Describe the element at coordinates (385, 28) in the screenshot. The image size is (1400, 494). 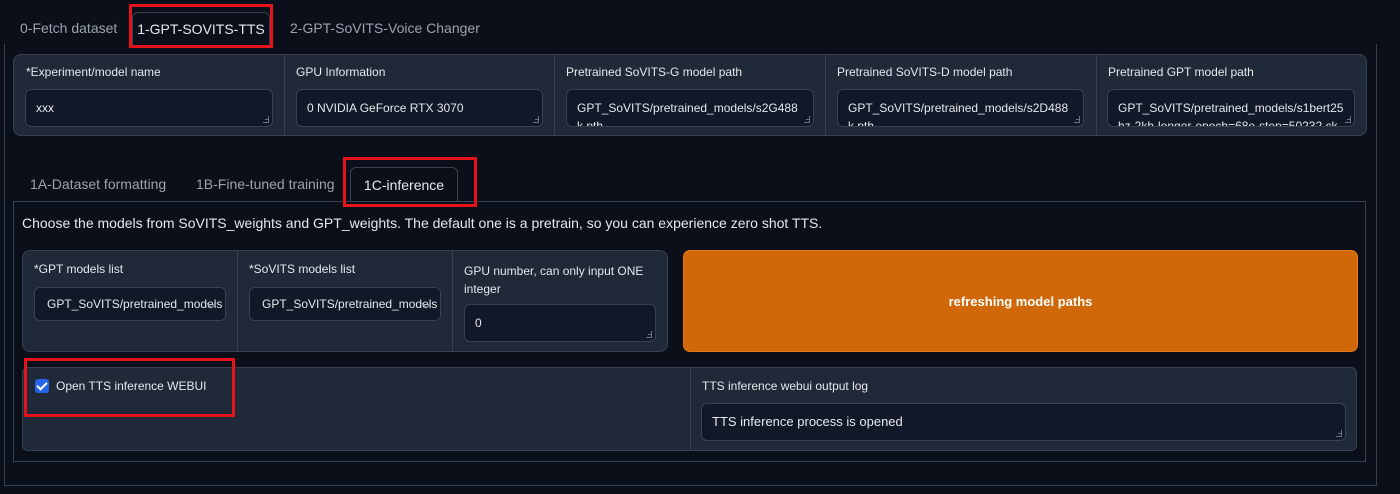
I see `tab-voice-changer: 2-GPT-SoVITS-Voice Changer` at that location.